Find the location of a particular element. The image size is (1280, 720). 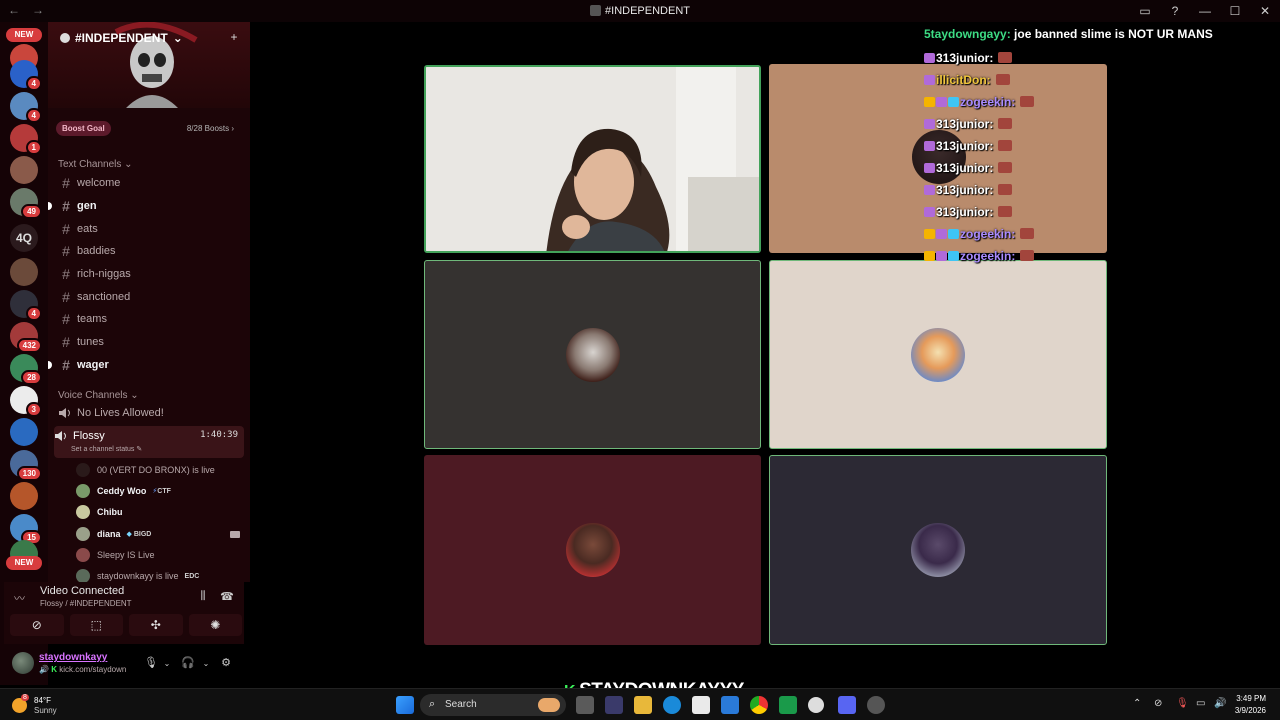

edge-browser-icon is located at coordinates (672, 705).